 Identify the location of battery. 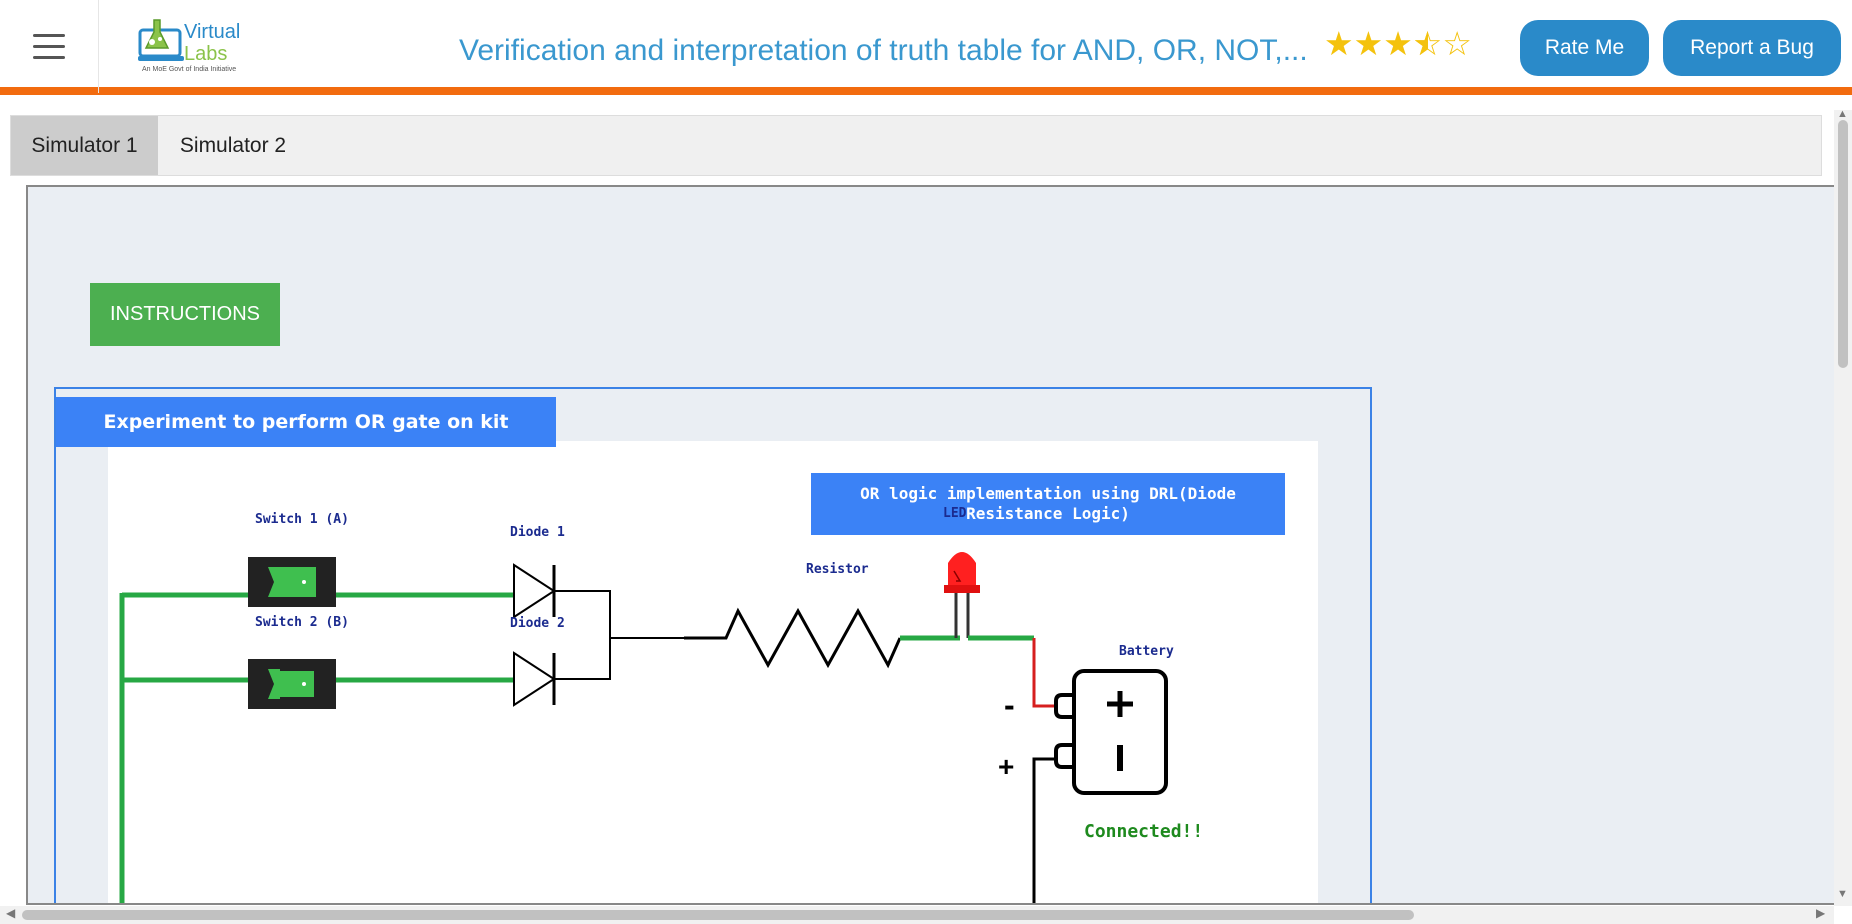
(1111, 732).